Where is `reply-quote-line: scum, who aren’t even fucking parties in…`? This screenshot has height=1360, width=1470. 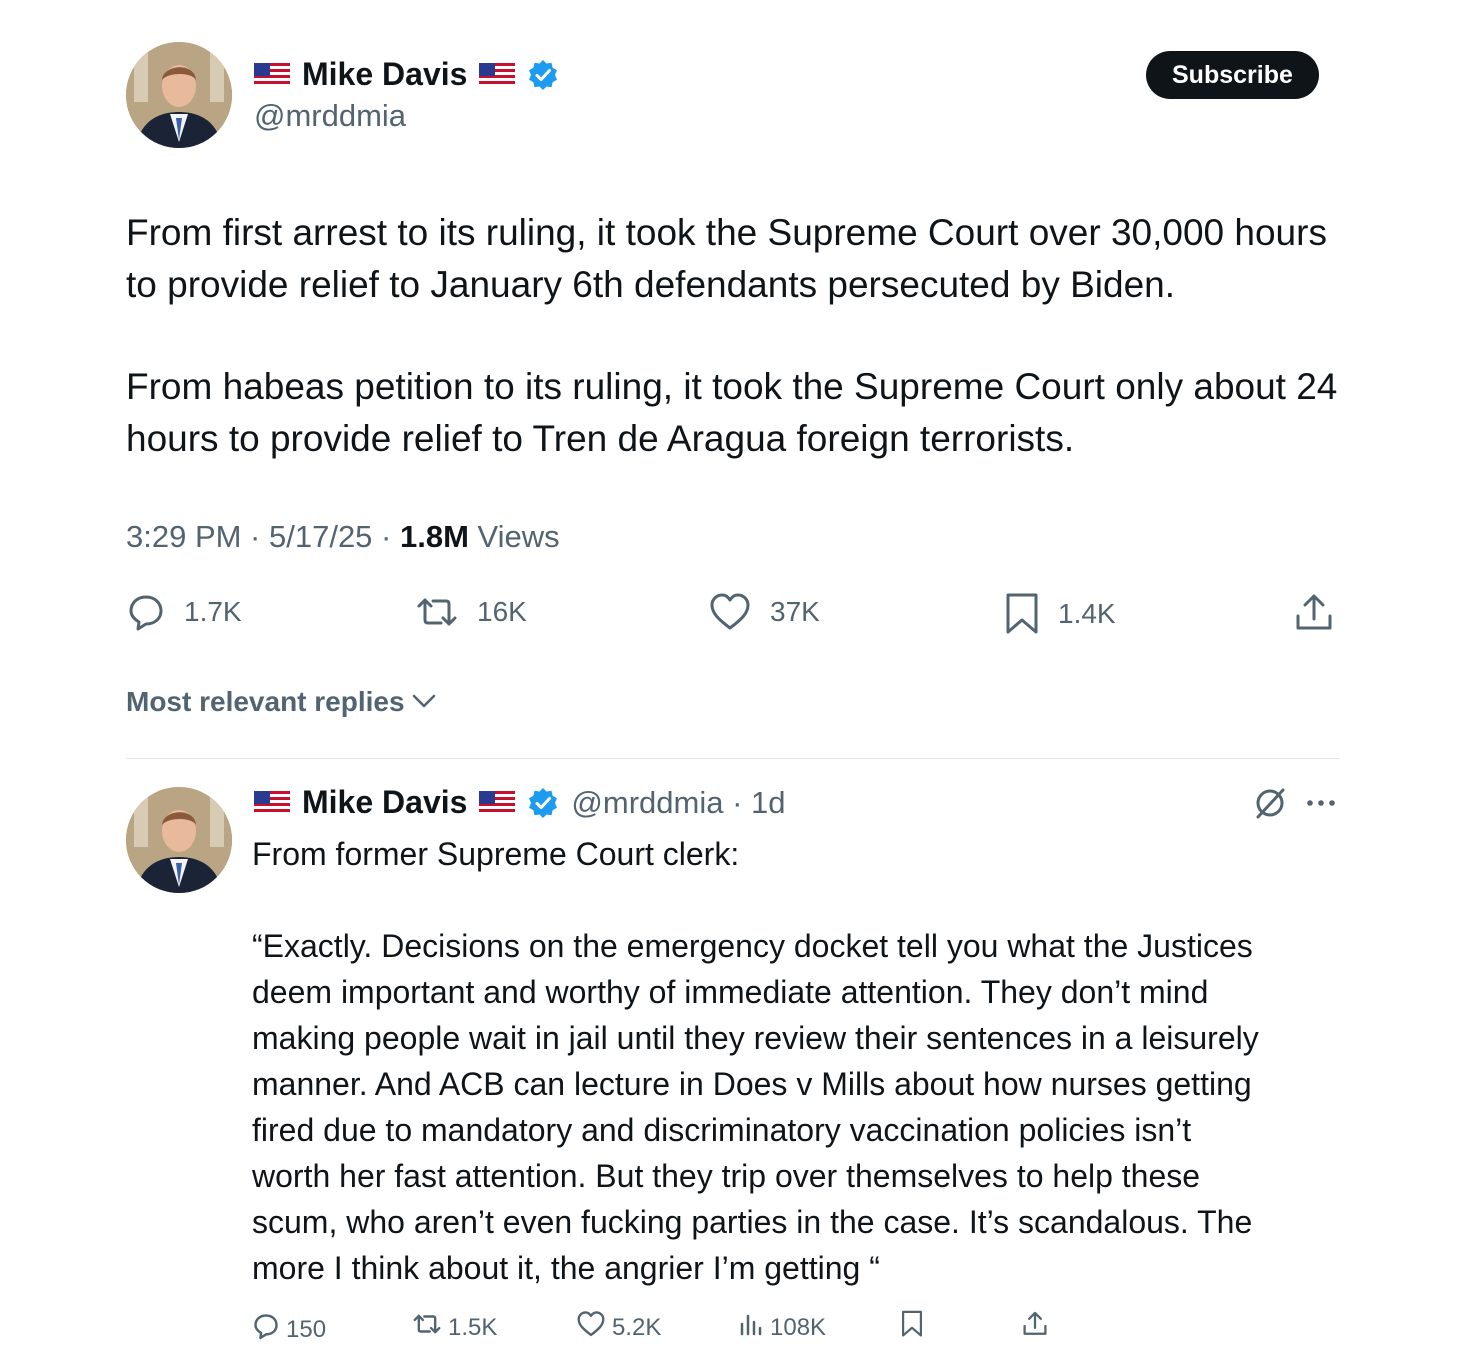 reply-quote-line: scum, who aren’t even fucking parties in… is located at coordinates (752, 1222).